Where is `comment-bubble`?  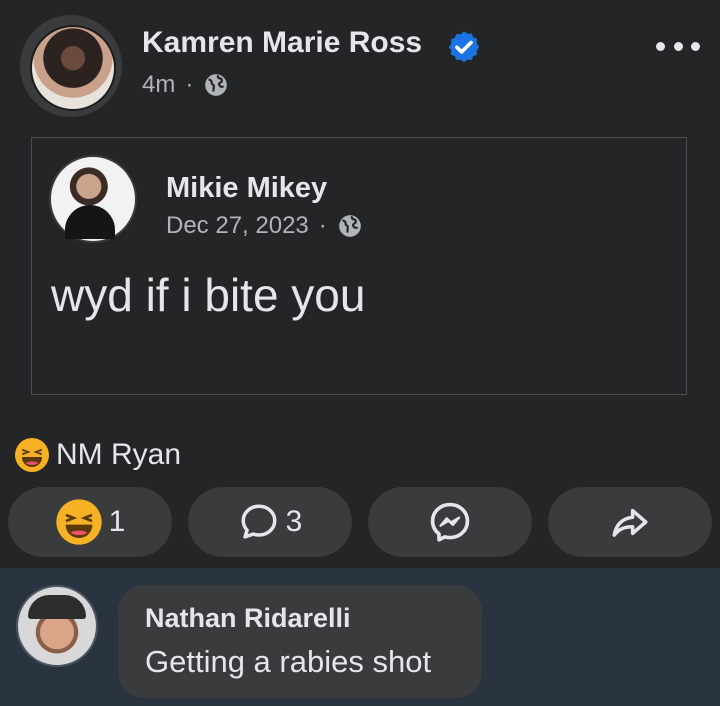
comment-bubble is located at coordinates (300, 641).